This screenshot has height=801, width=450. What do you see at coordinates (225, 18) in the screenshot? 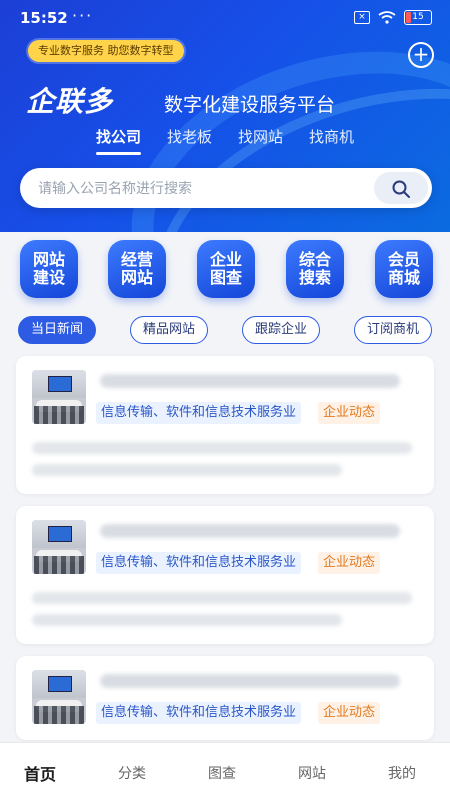
I see `status-bar: 15:52 ··· × 15` at bounding box center [225, 18].